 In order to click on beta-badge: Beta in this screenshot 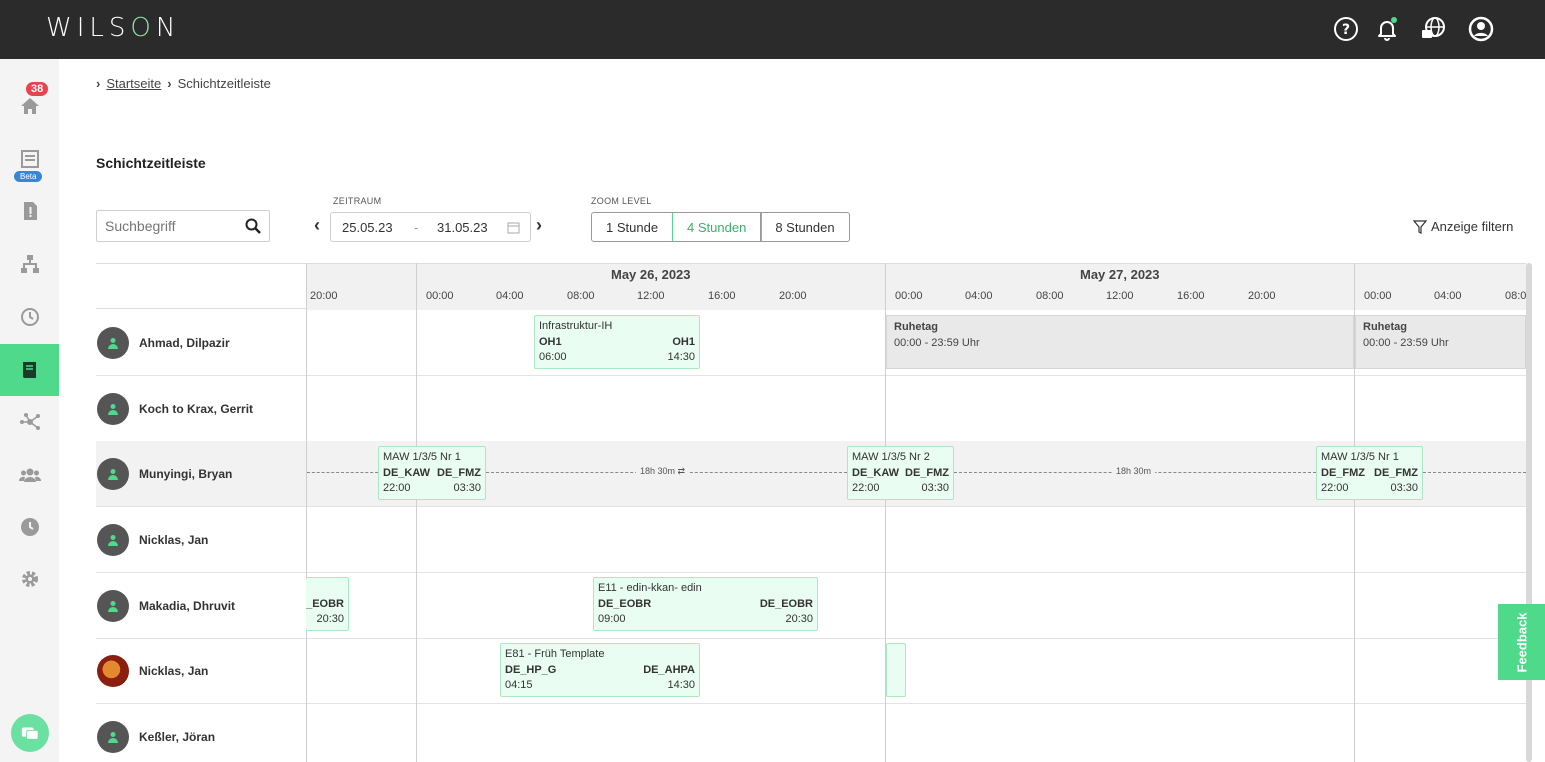, I will do `click(28, 176)`.